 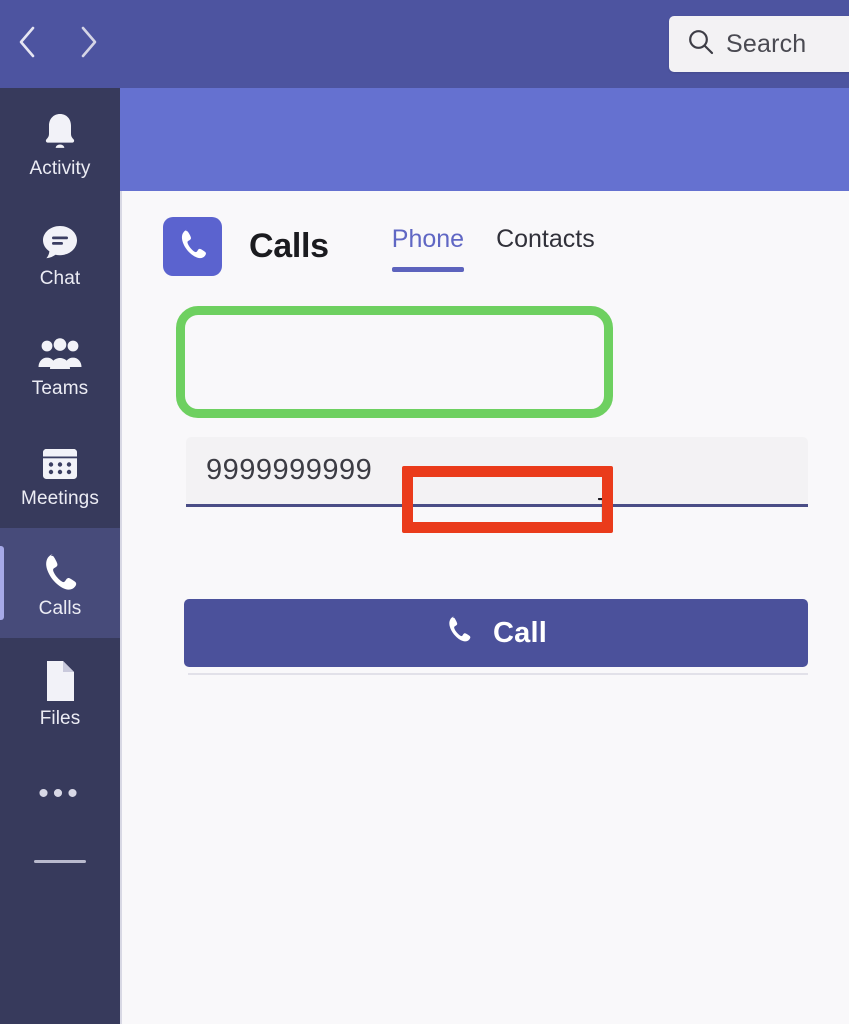 What do you see at coordinates (424, 44) in the screenshot?
I see `titlebar: Search` at bounding box center [424, 44].